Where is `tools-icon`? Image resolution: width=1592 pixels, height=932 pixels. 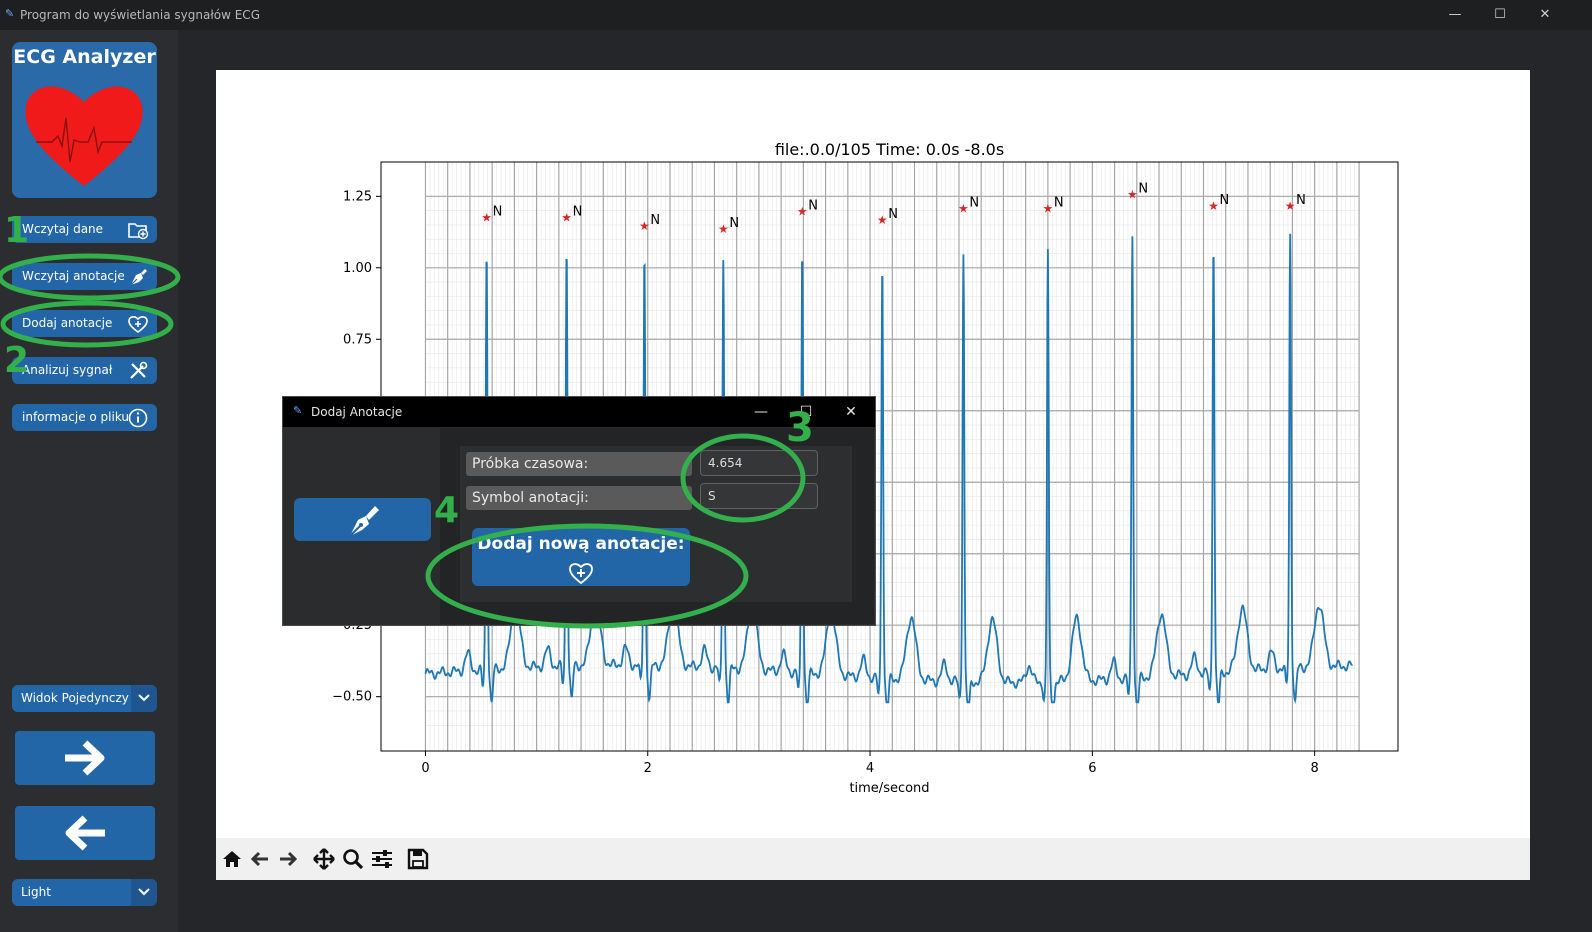 tools-icon is located at coordinates (139, 370).